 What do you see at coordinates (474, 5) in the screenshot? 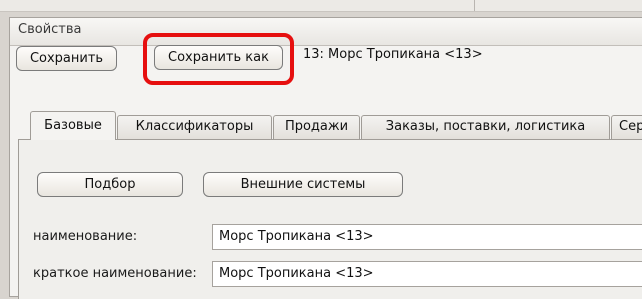
I see `background-separator` at bounding box center [474, 5].